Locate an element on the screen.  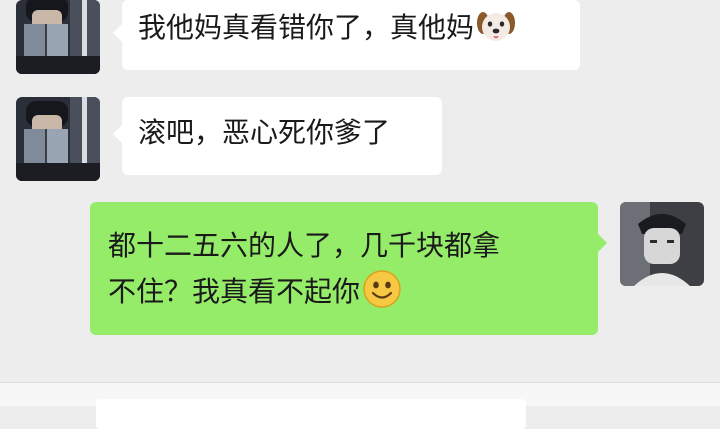
self-avatar is located at coordinates (662, 244).